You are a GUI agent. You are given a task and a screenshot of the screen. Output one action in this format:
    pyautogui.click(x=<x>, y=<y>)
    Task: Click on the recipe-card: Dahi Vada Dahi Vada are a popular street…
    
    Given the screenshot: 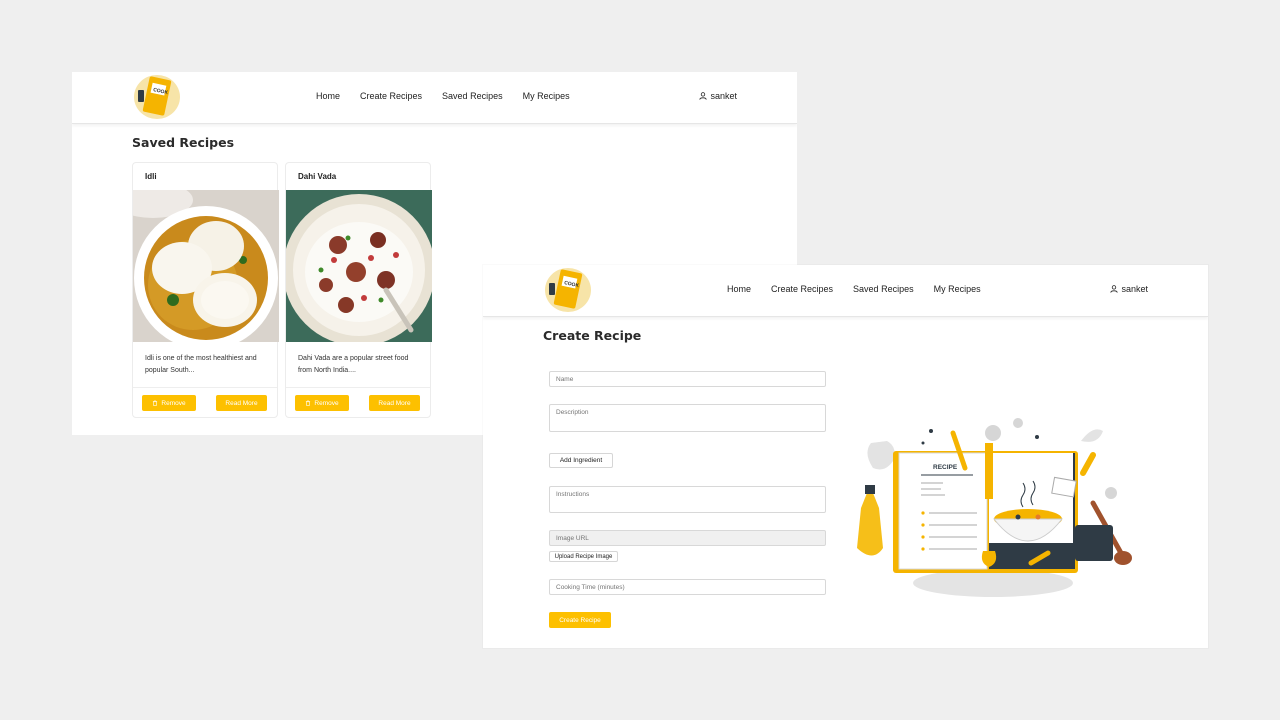 What is the action you would take?
    pyautogui.click(x=358, y=290)
    